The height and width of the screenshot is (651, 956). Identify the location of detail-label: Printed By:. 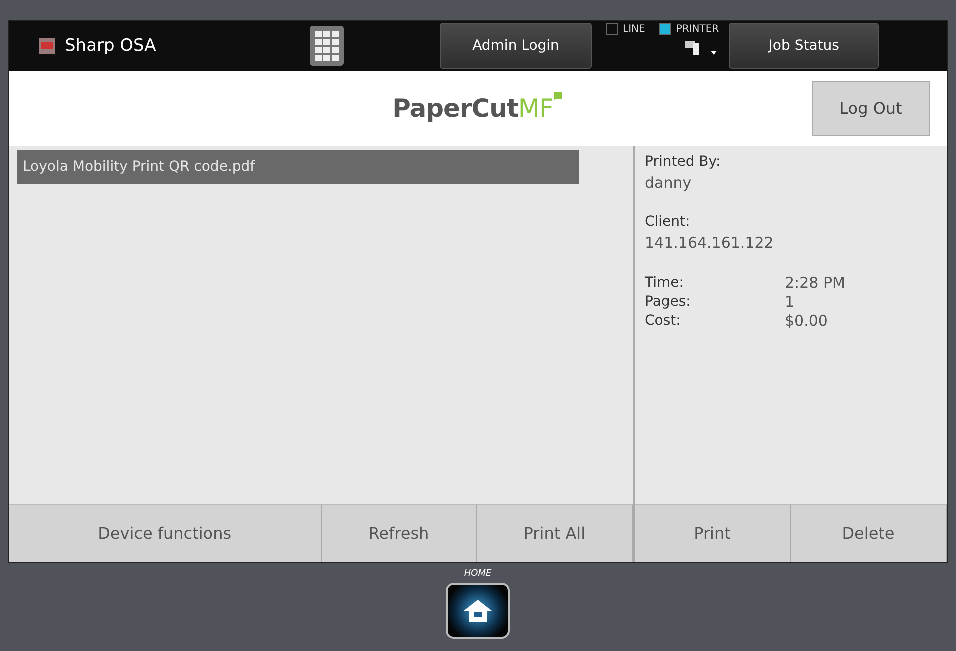
(683, 162).